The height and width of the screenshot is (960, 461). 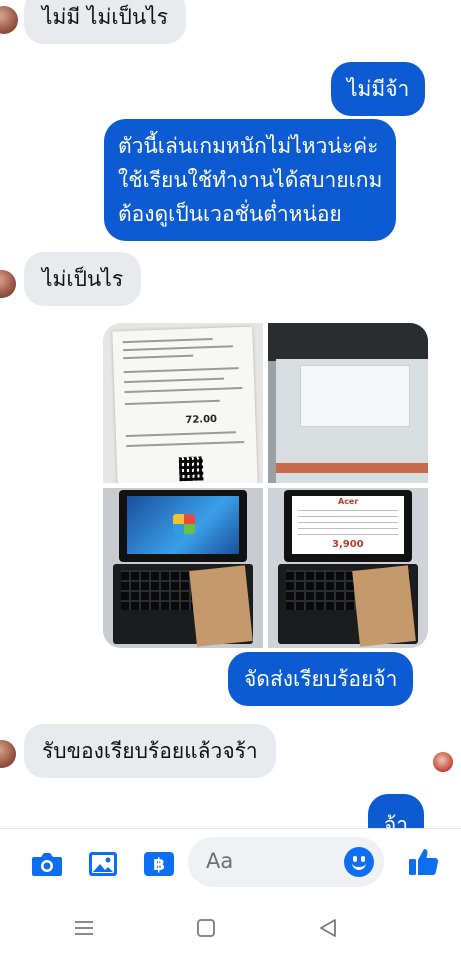 I want to click on message-bubble-incoming: ไม่เป็นไร, so click(x=83, y=279).